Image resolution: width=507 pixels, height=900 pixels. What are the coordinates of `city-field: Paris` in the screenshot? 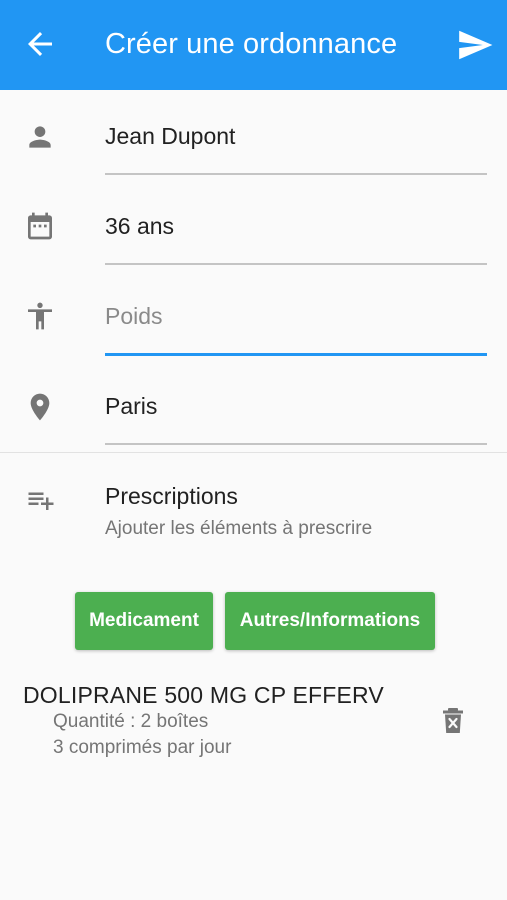 It's located at (253, 405).